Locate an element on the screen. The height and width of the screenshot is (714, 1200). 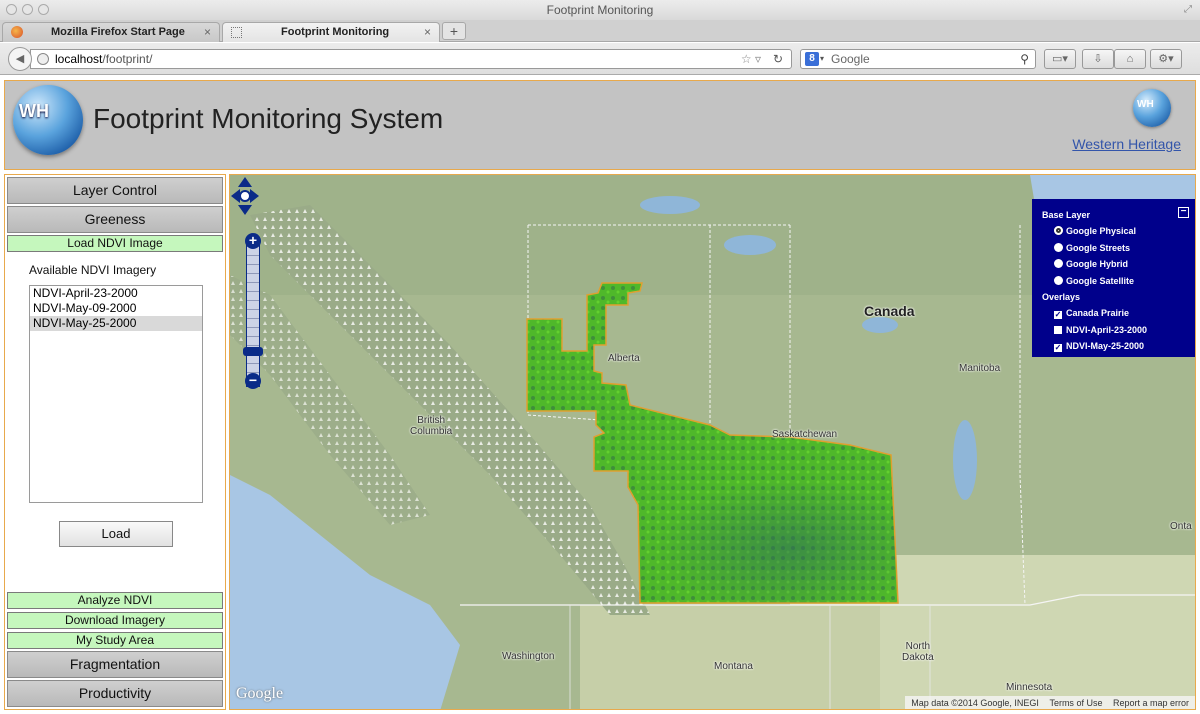
fullscreen-icon: ⤢ is located at coordinates (1188, 10).